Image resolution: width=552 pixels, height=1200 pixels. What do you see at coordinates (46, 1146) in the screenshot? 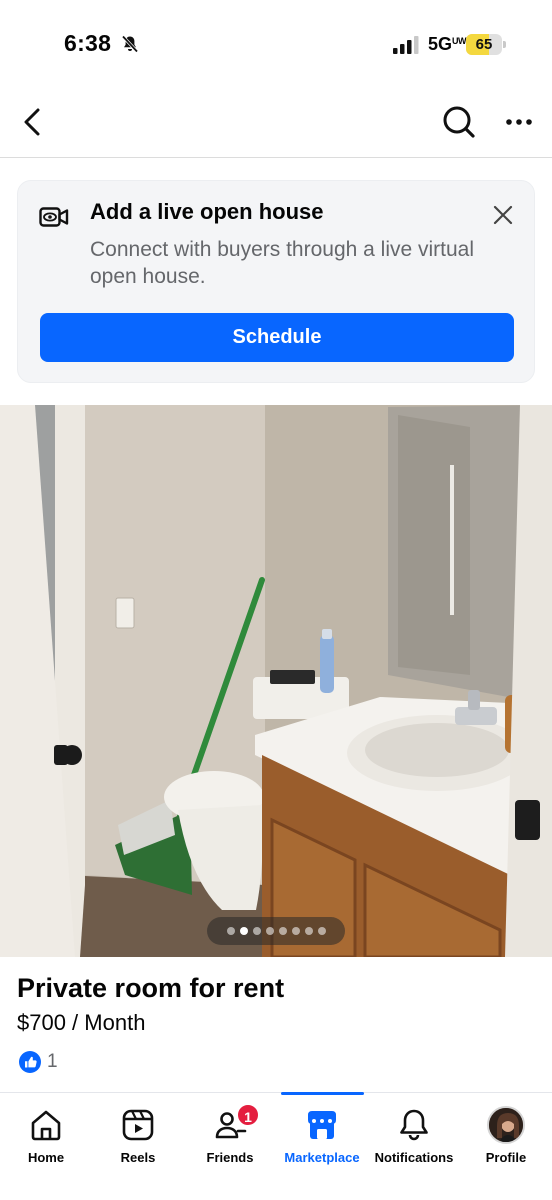
I see `nav-home: Home` at bounding box center [46, 1146].